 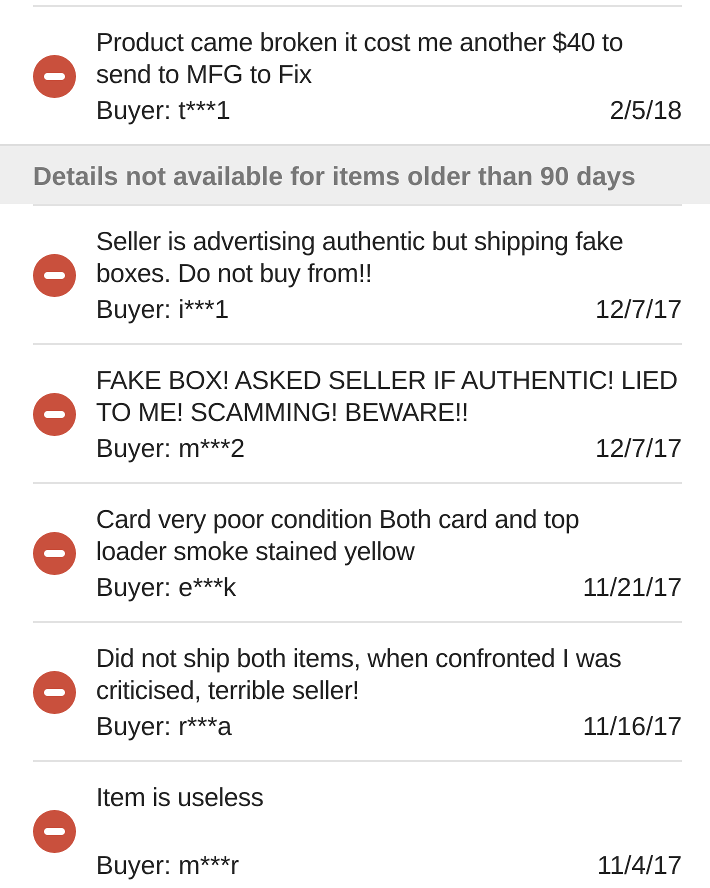 What do you see at coordinates (168, 865) in the screenshot?
I see `buyer-name: Buyer: m***r` at bounding box center [168, 865].